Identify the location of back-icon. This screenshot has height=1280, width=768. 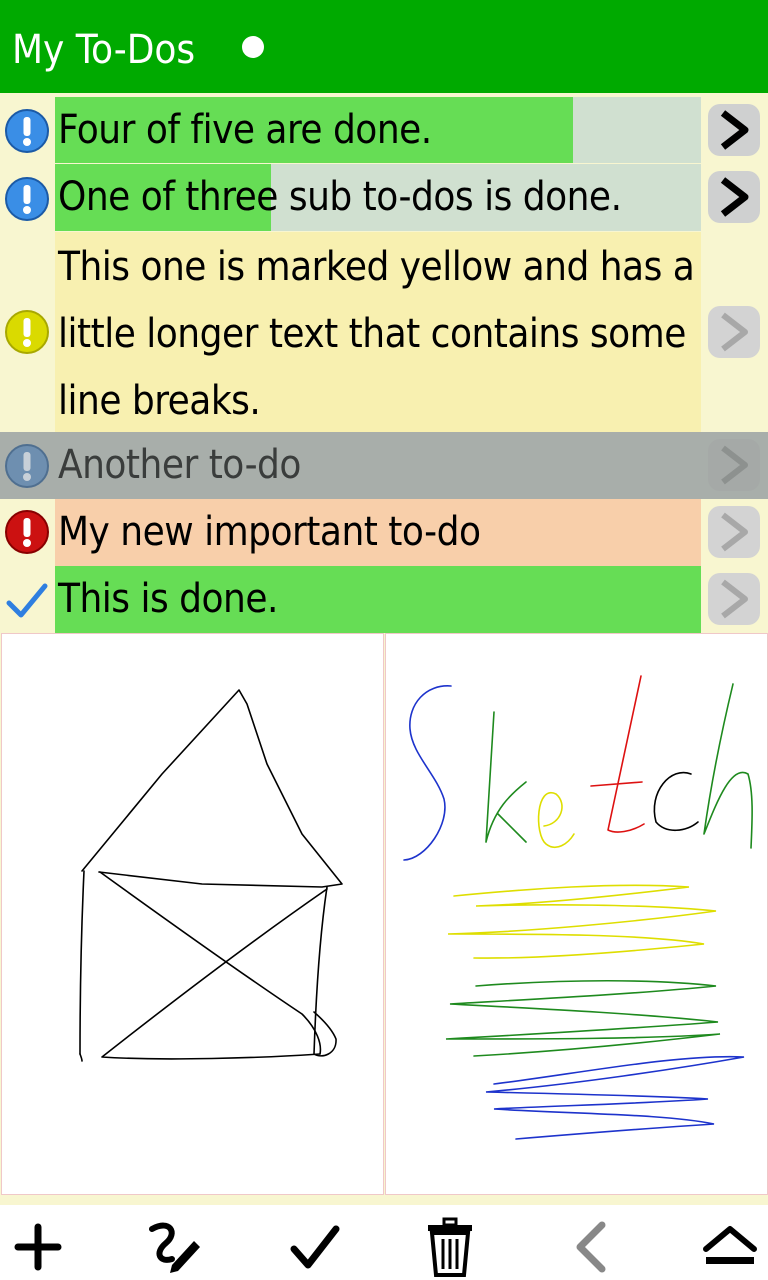
(590, 1247).